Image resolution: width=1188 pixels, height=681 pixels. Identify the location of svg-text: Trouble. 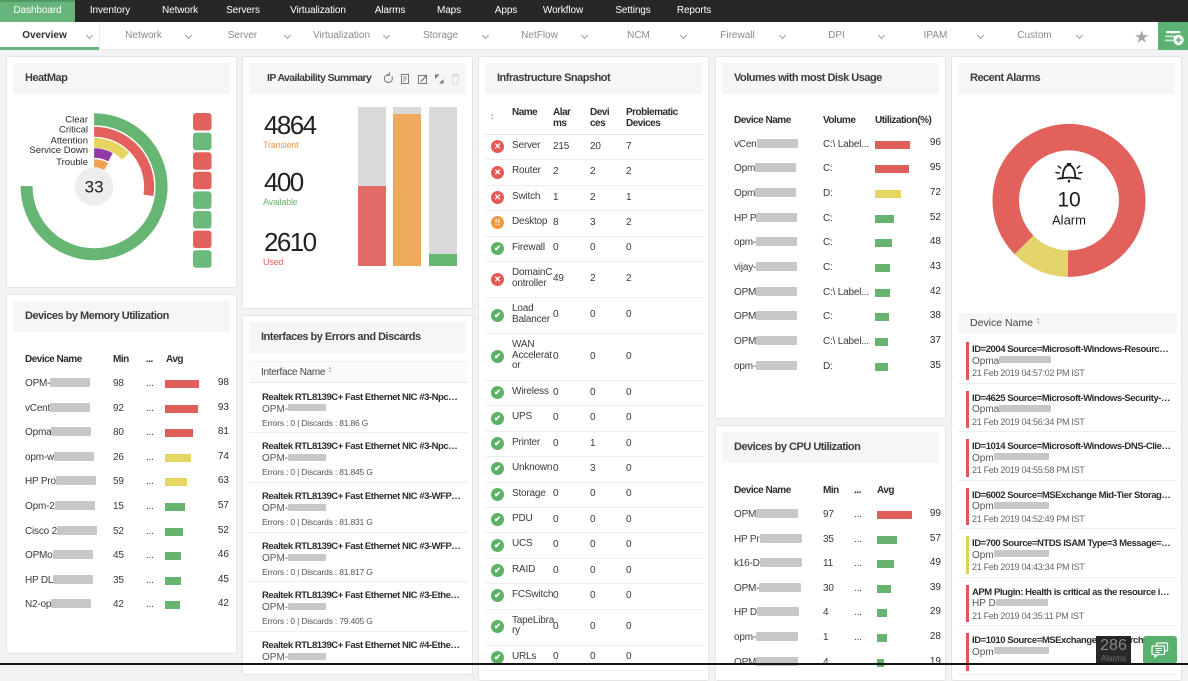
(72, 162).